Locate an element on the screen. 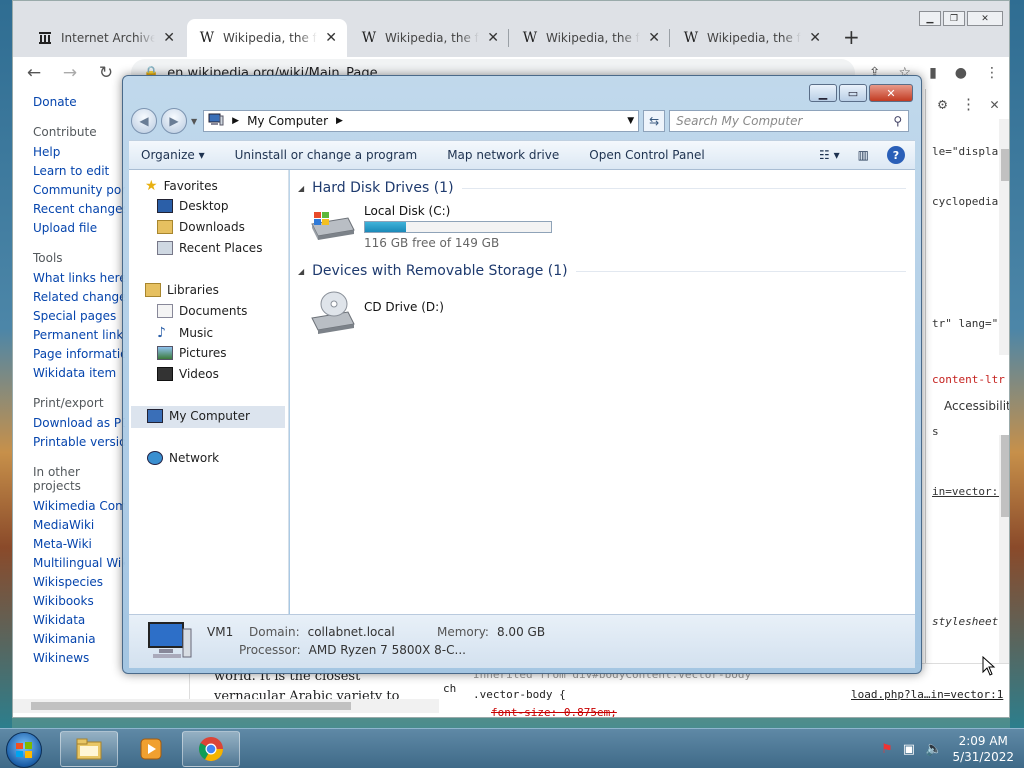  preview-pane-icon: ▥ is located at coordinates (863, 155).